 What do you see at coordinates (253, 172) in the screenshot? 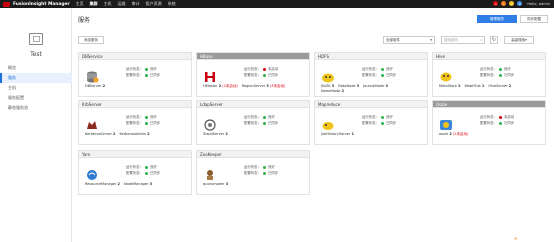
I see `service-card: ZooKeeper 运行状态： 良好 配置状态： 已同步 quorumpeer 3` at bounding box center [253, 172].